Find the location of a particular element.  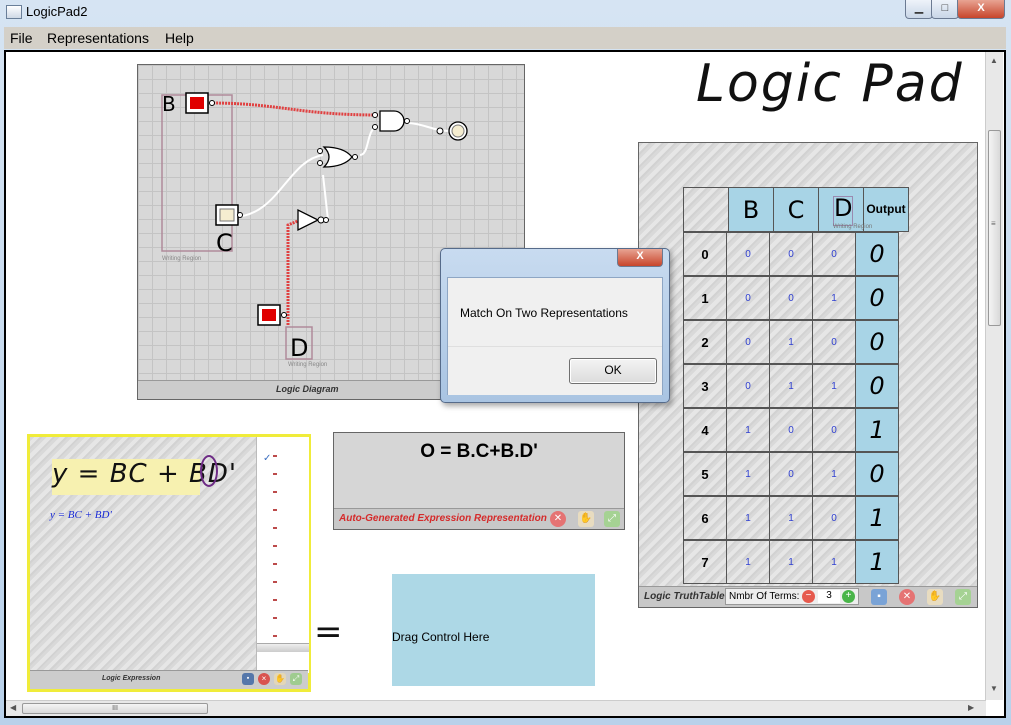

ink-equals-sign: = is located at coordinates (328, 632).